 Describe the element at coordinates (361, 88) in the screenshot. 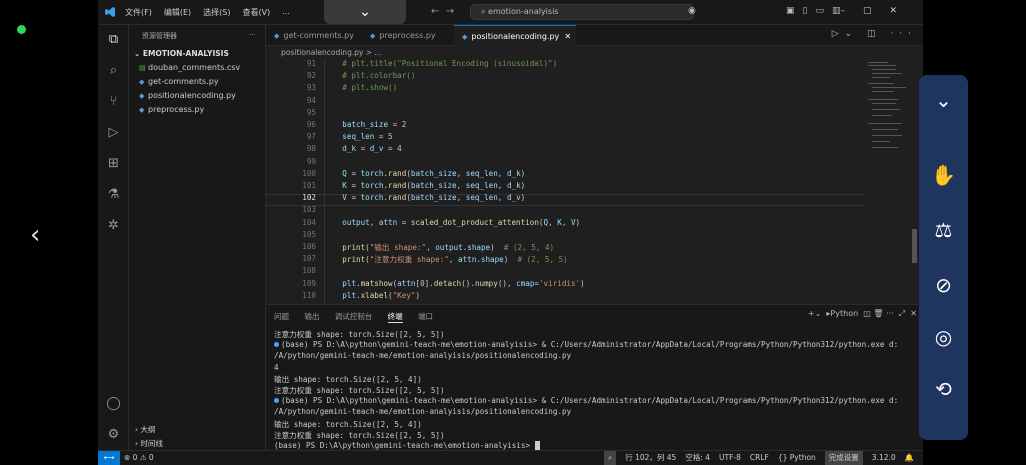

I see `code-text: # plt.show()` at that location.